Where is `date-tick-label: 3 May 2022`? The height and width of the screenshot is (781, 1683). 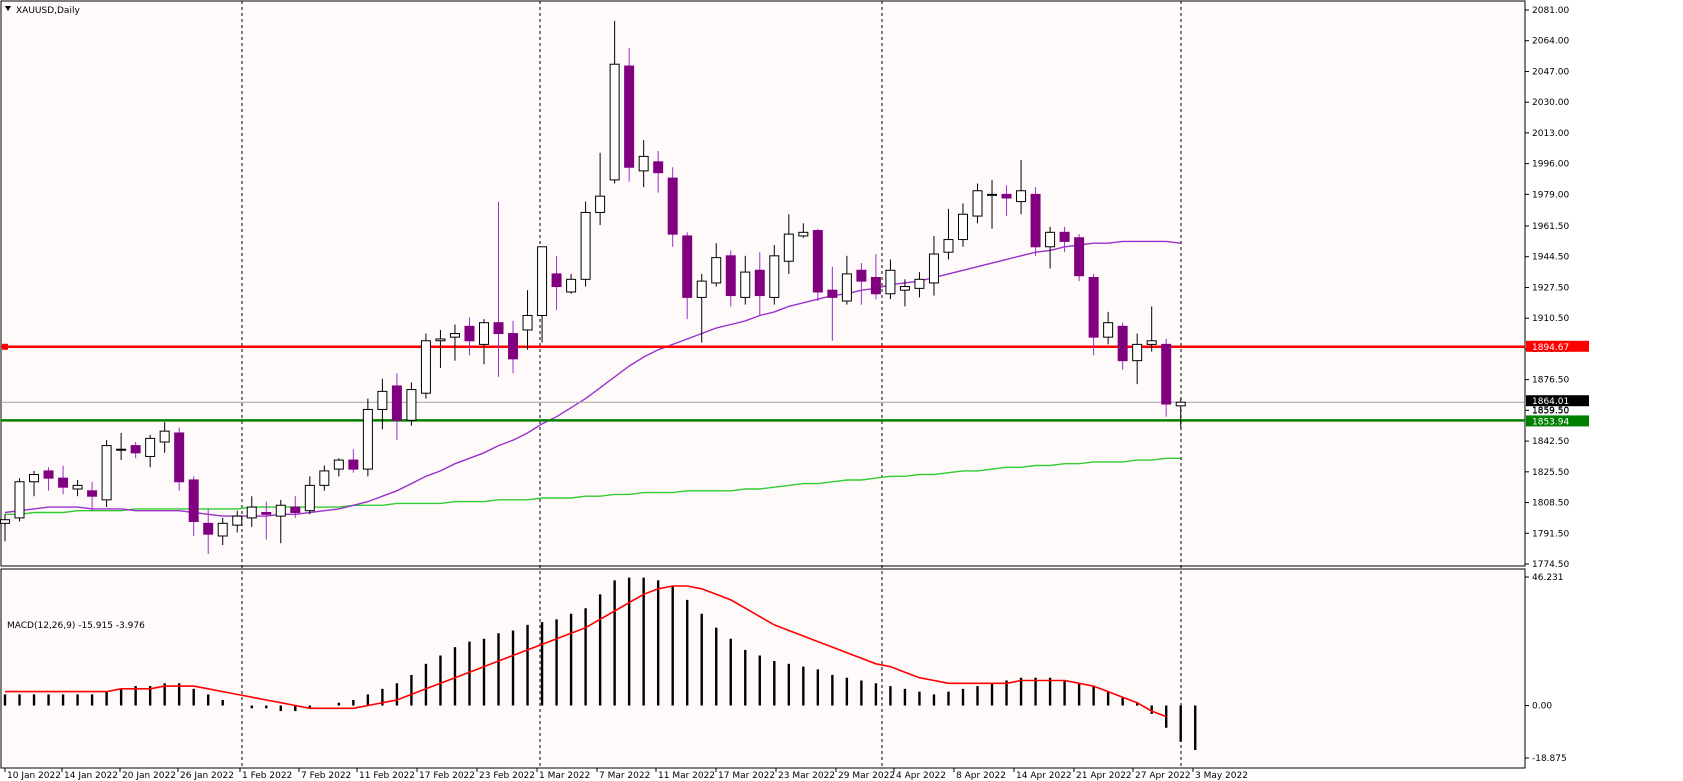 date-tick-label: 3 May 2022 is located at coordinates (1221, 776).